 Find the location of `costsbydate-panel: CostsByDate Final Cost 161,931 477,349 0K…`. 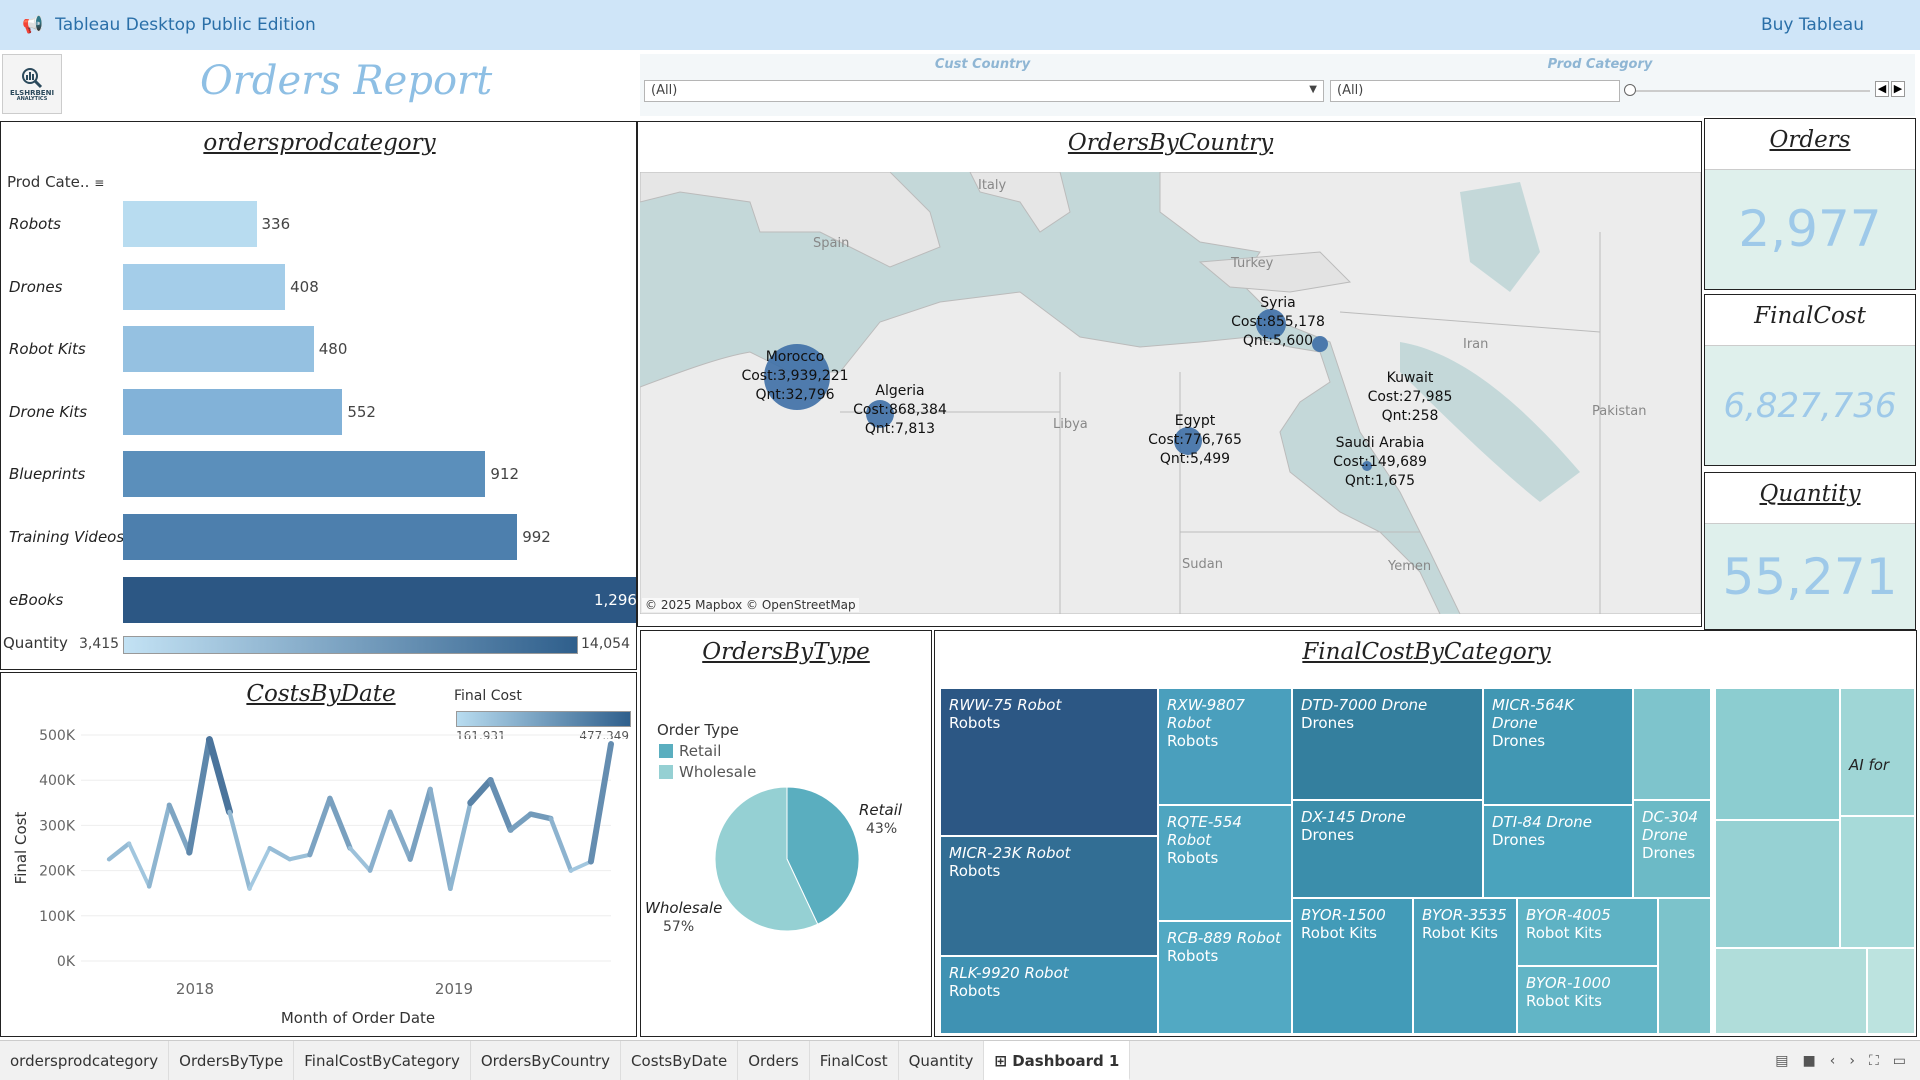

costsbydate-panel: CostsByDate Final Cost 161,931 477,349 0K… is located at coordinates (318, 854).